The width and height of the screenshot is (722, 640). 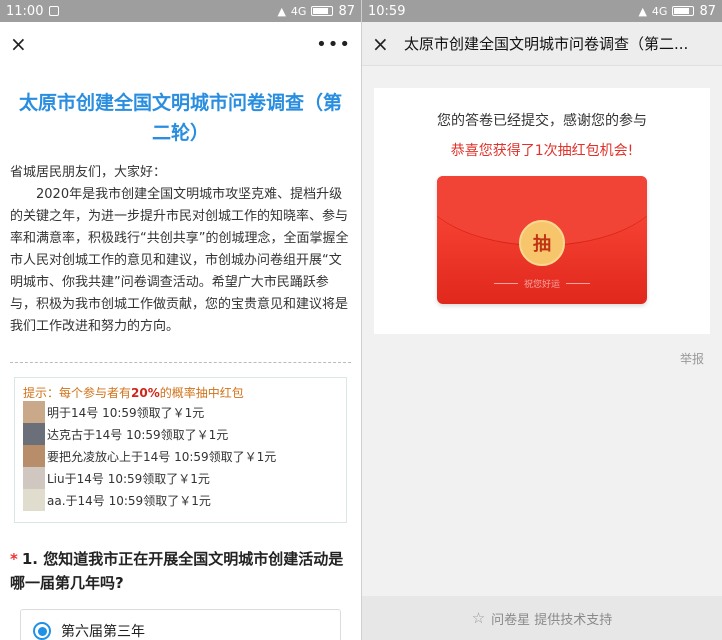 What do you see at coordinates (180, 118) in the screenshot?
I see `page-title: 太原市创建全国文明城市问卷调查（第二轮）` at bounding box center [180, 118].